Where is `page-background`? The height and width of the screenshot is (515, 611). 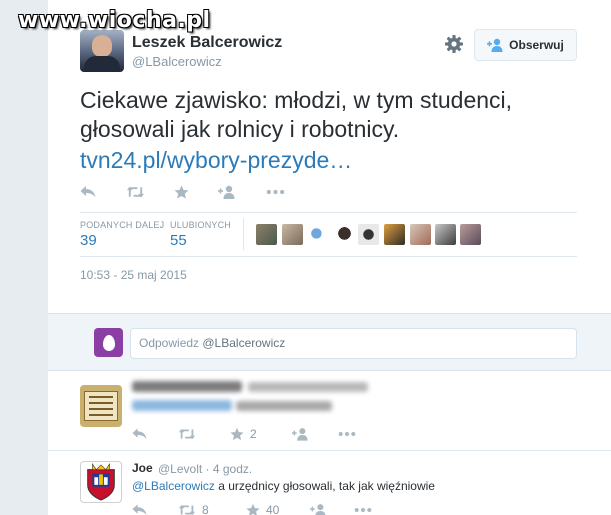
page-background is located at coordinates (24, 257).